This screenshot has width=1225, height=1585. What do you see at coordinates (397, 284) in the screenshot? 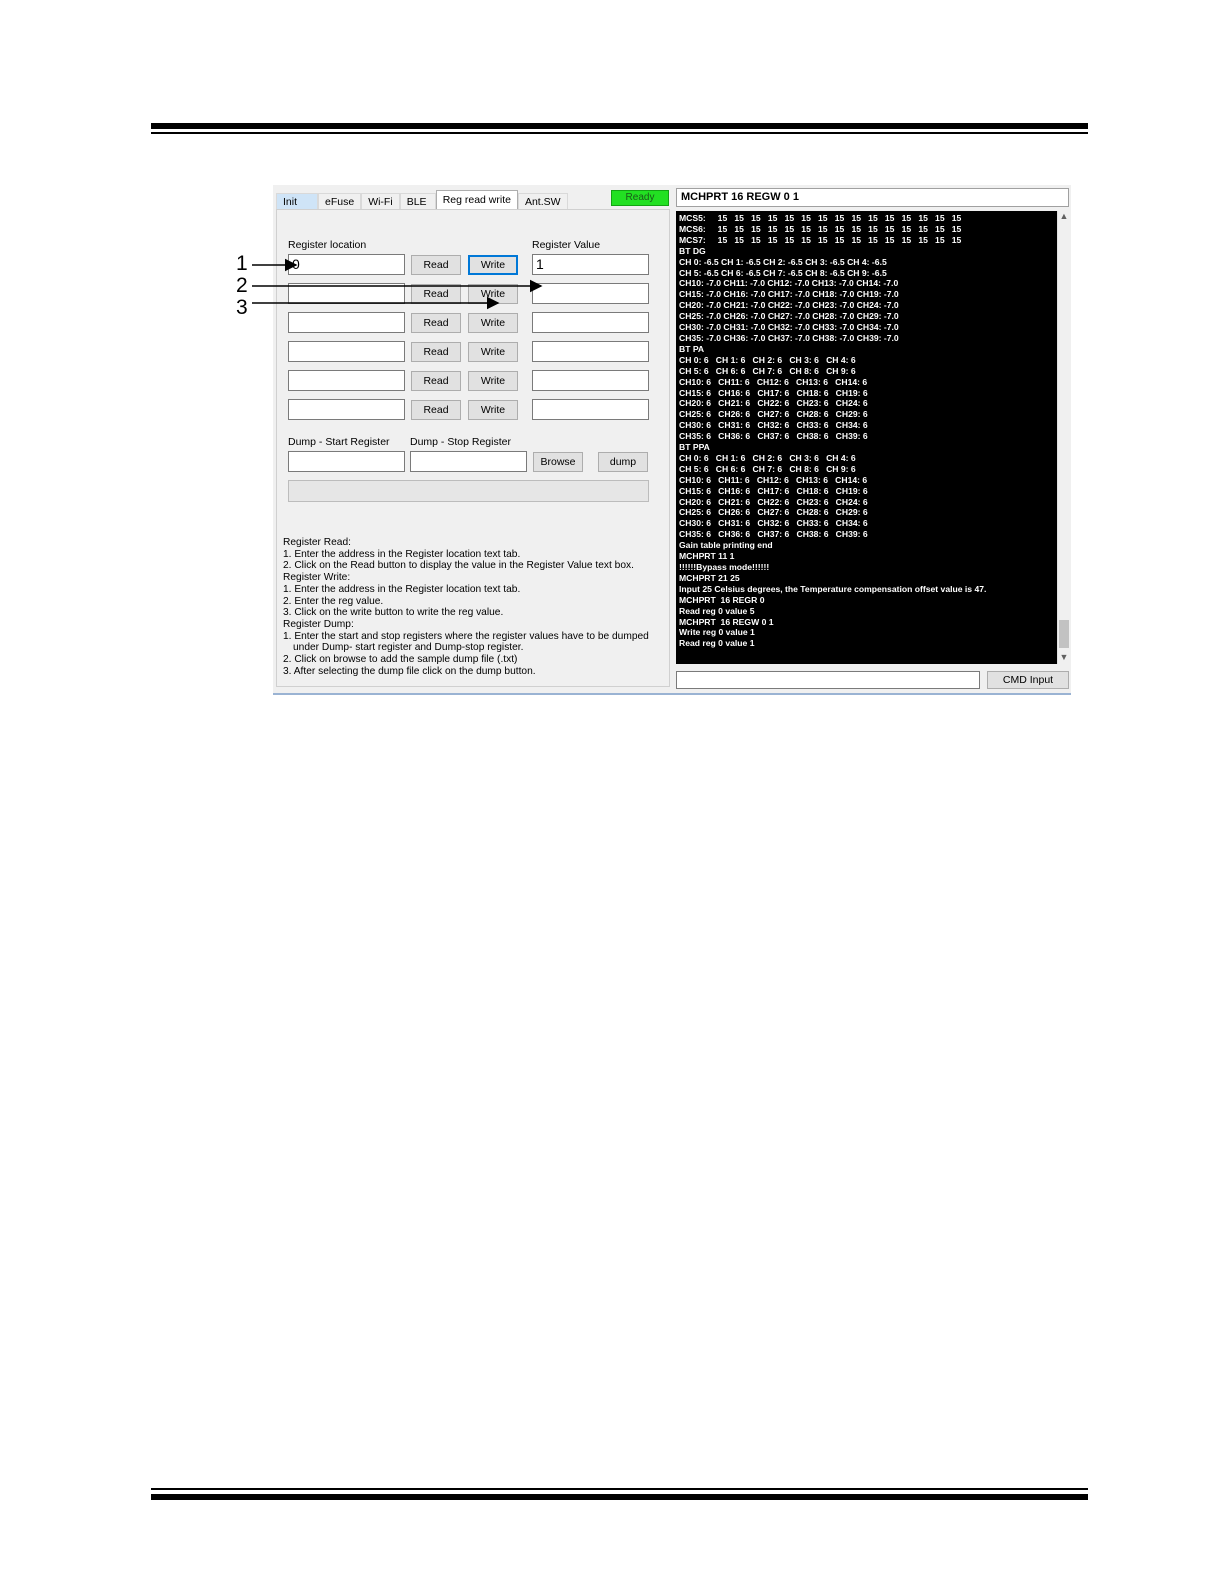
I see `callout-arrows` at bounding box center [397, 284].